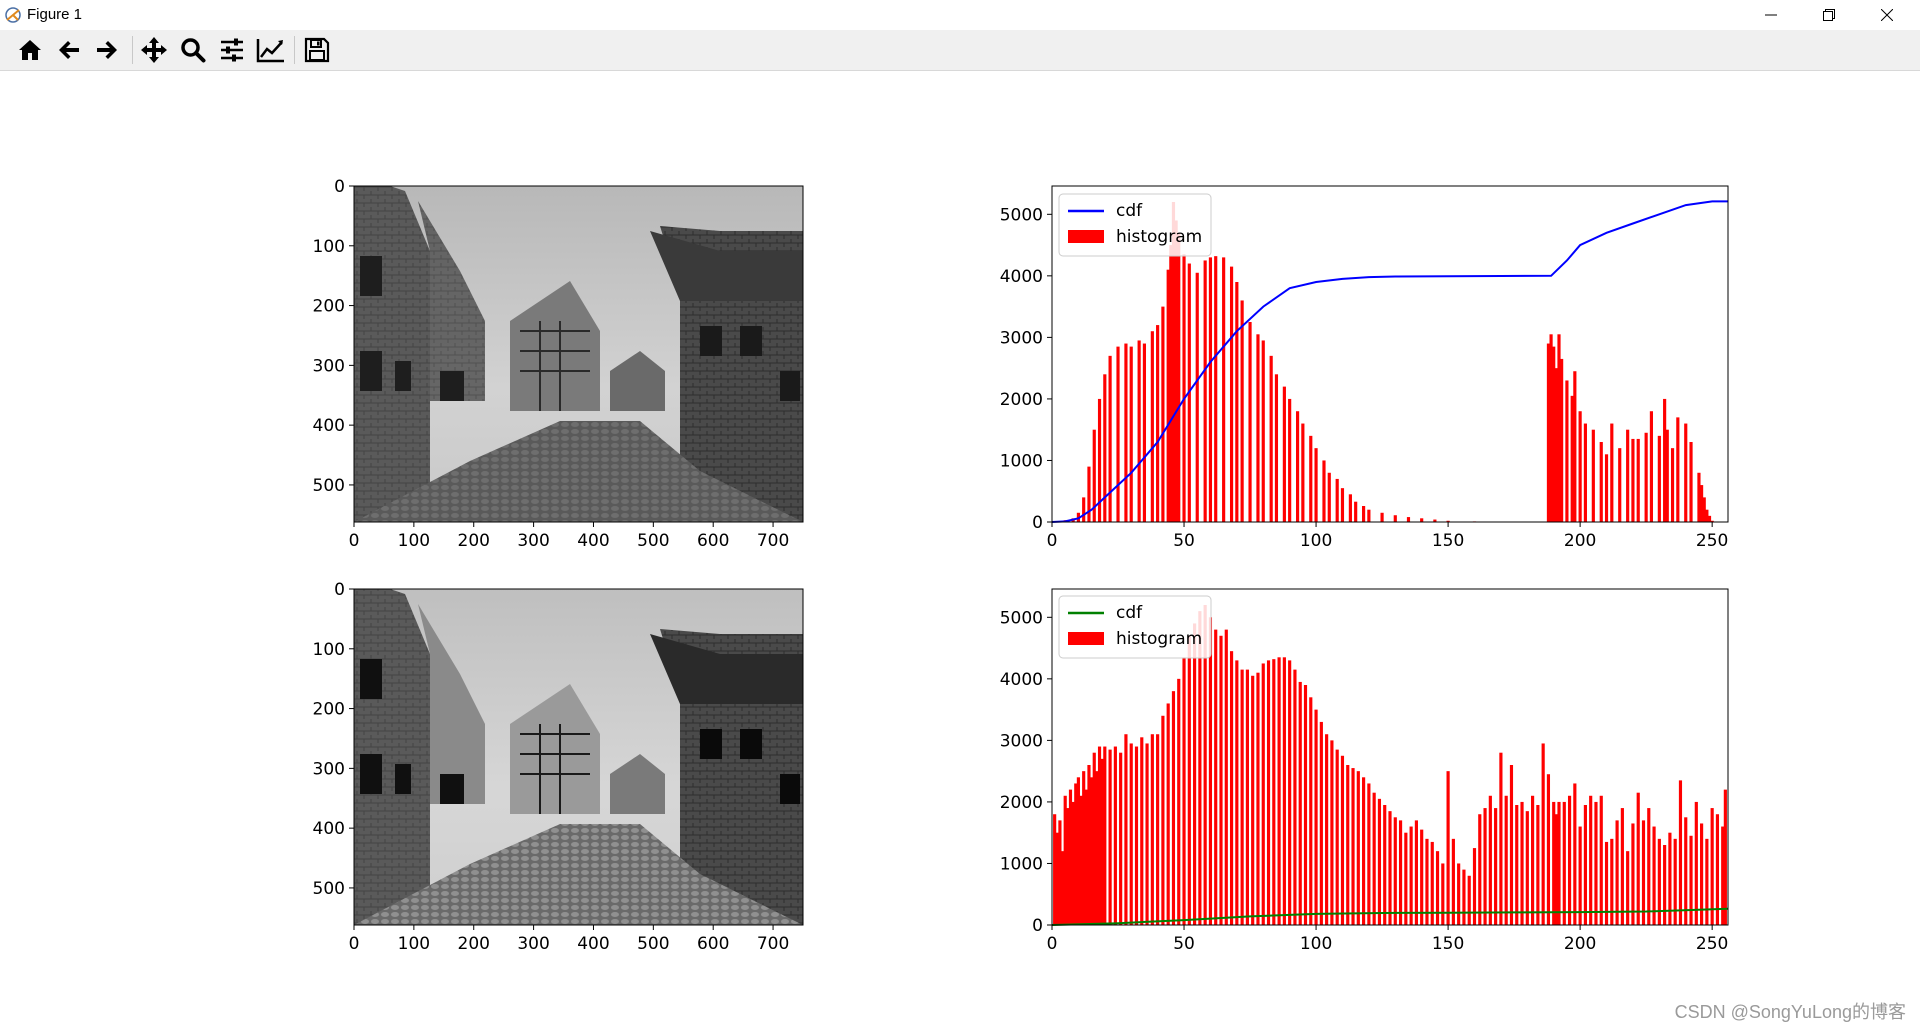  What do you see at coordinates (1021, 215) in the screenshot?
I see `y-tick-label: 5000` at bounding box center [1021, 215].